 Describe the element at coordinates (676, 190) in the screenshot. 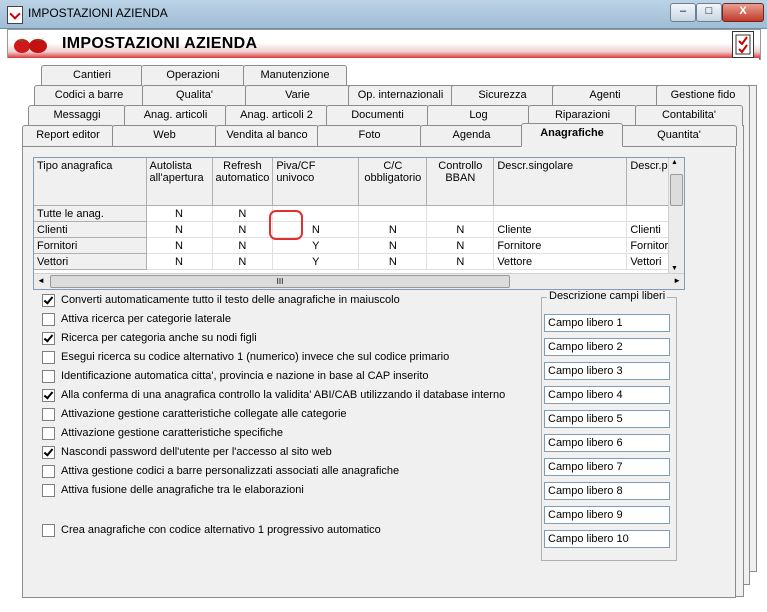

I see `vertical-scroll-thumb` at that location.